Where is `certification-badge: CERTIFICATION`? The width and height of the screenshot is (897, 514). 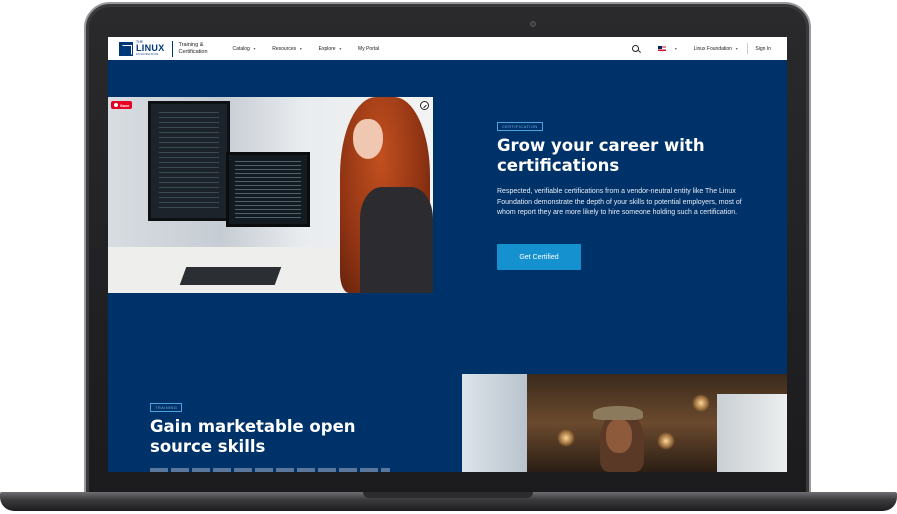
certification-badge: CERTIFICATION is located at coordinates (520, 126).